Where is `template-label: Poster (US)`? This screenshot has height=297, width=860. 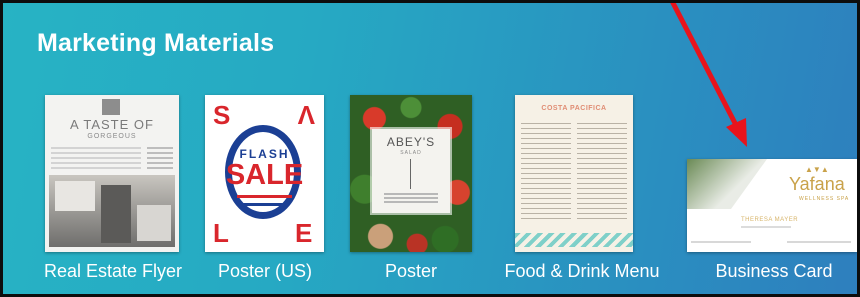 template-label: Poster (US) is located at coordinates (265, 271).